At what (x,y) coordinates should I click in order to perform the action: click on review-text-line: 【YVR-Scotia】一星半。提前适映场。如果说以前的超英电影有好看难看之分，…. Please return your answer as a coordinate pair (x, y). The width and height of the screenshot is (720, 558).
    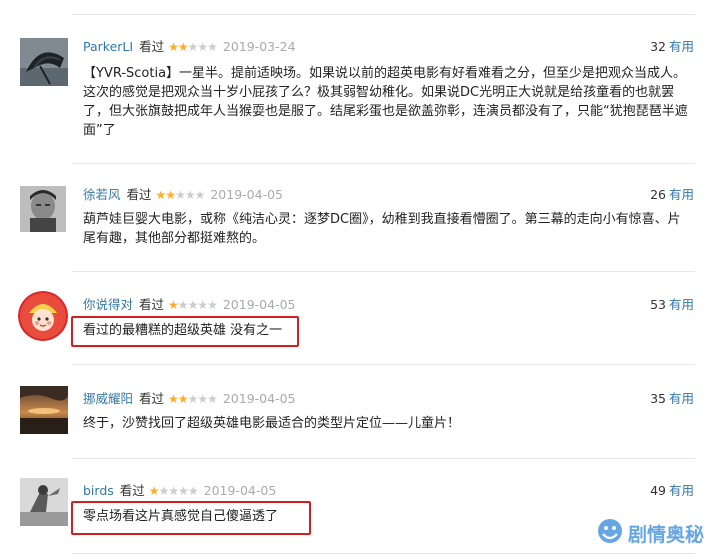
    Looking at the image, I should click on (385, 73).